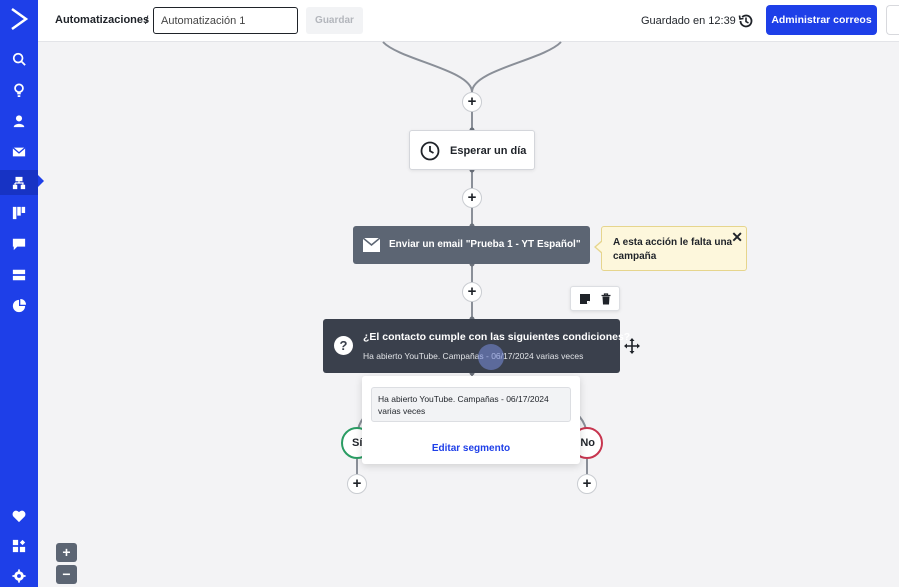 The width and height of the screenshot is (899, 587). What do you see at coordinates (430, 151) in the screenshot?
I see `clock-icon` at bounding box center [430, 151].